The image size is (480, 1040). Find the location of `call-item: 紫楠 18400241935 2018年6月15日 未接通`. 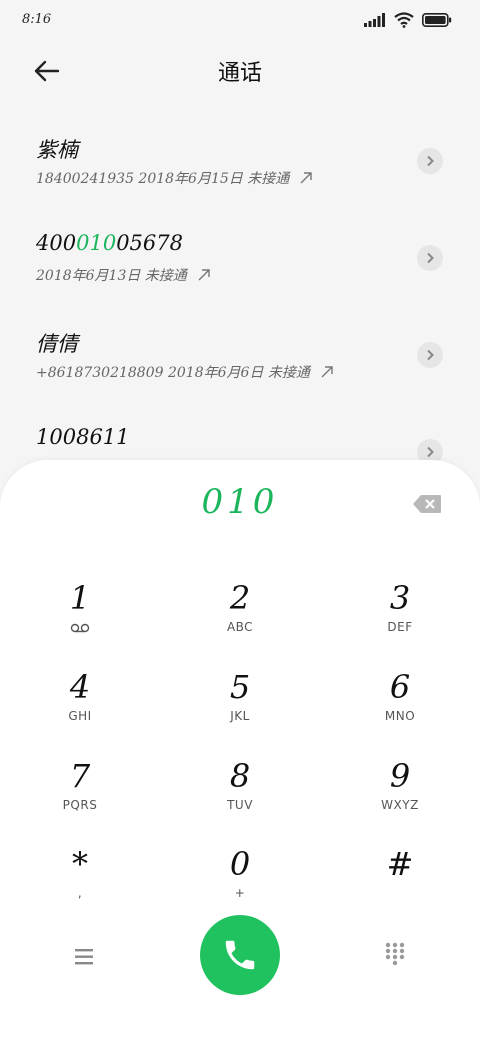

call-item: 紫楠 18400241935 2018年6月15日 未接通 is located at coordinates (240, 160).